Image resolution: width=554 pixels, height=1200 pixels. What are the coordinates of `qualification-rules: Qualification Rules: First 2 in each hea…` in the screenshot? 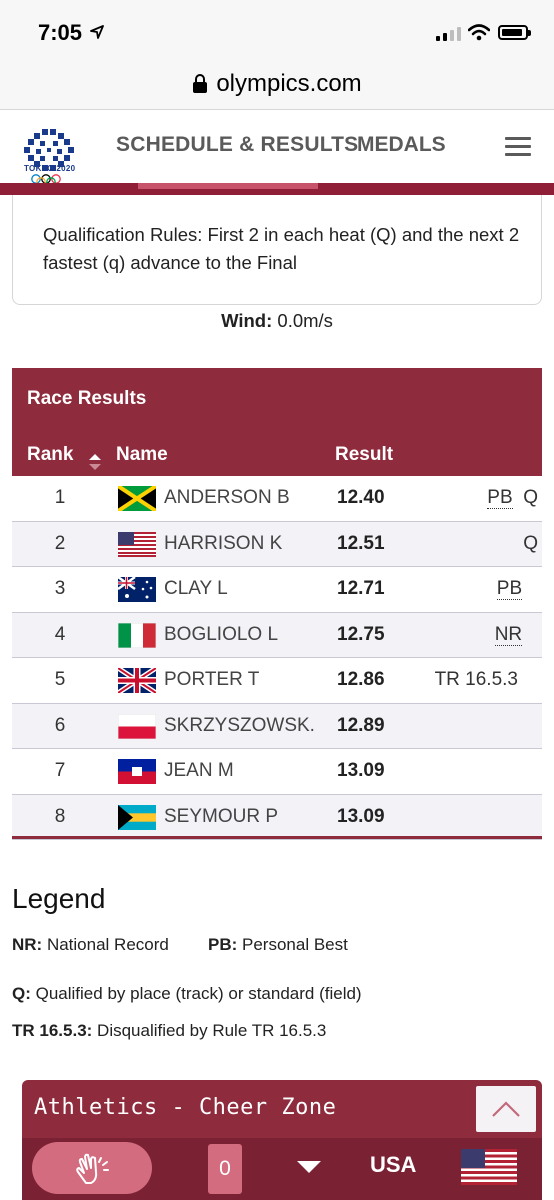 It's located at (281, 248).